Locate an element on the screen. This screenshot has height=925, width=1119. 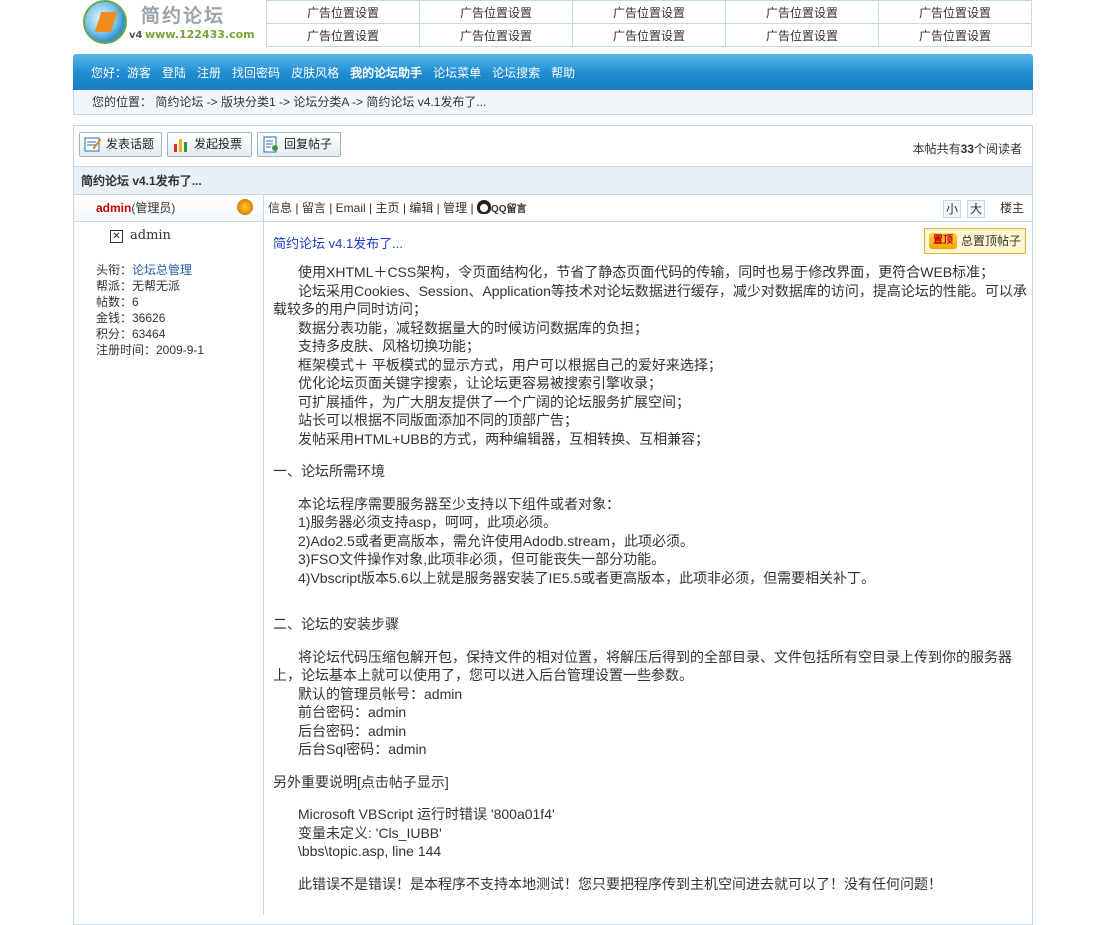
credential-item: 后台密码：admin is located at coordinates (352, 730).